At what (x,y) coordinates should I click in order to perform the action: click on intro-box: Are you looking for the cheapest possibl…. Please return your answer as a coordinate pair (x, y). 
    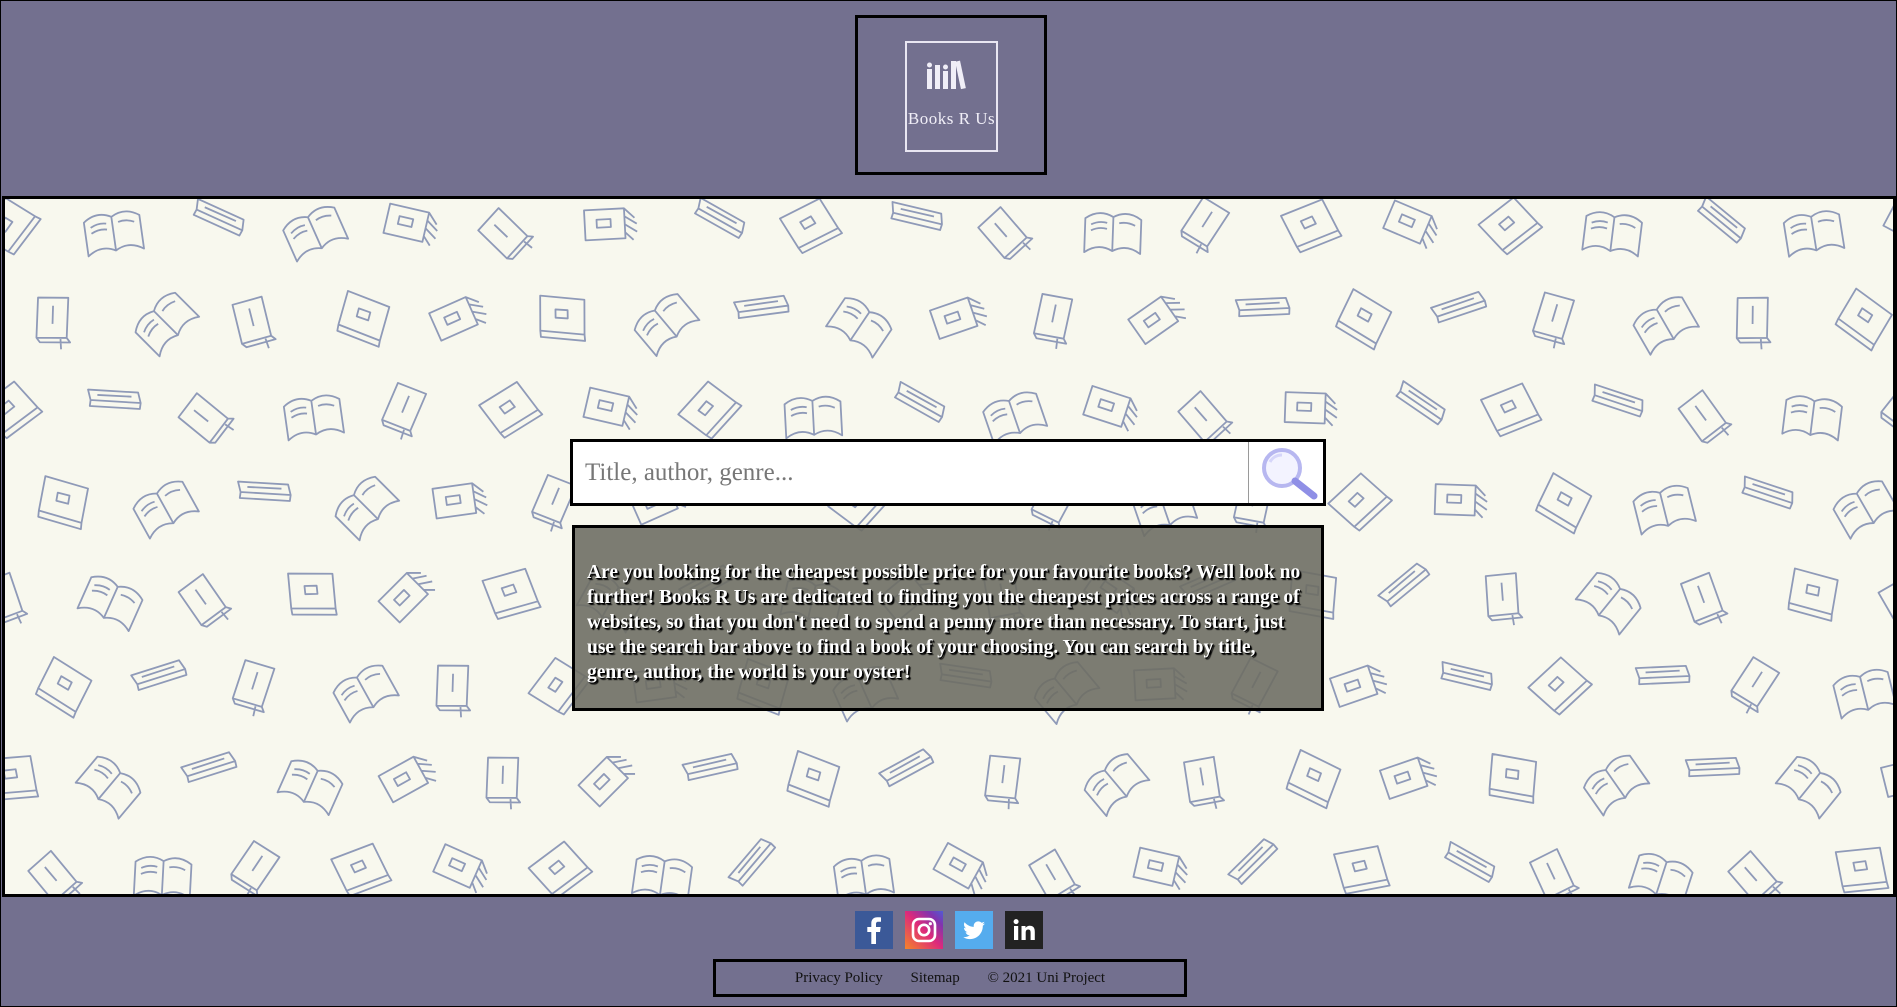
    Looking at the image, I should click on (948, 618).